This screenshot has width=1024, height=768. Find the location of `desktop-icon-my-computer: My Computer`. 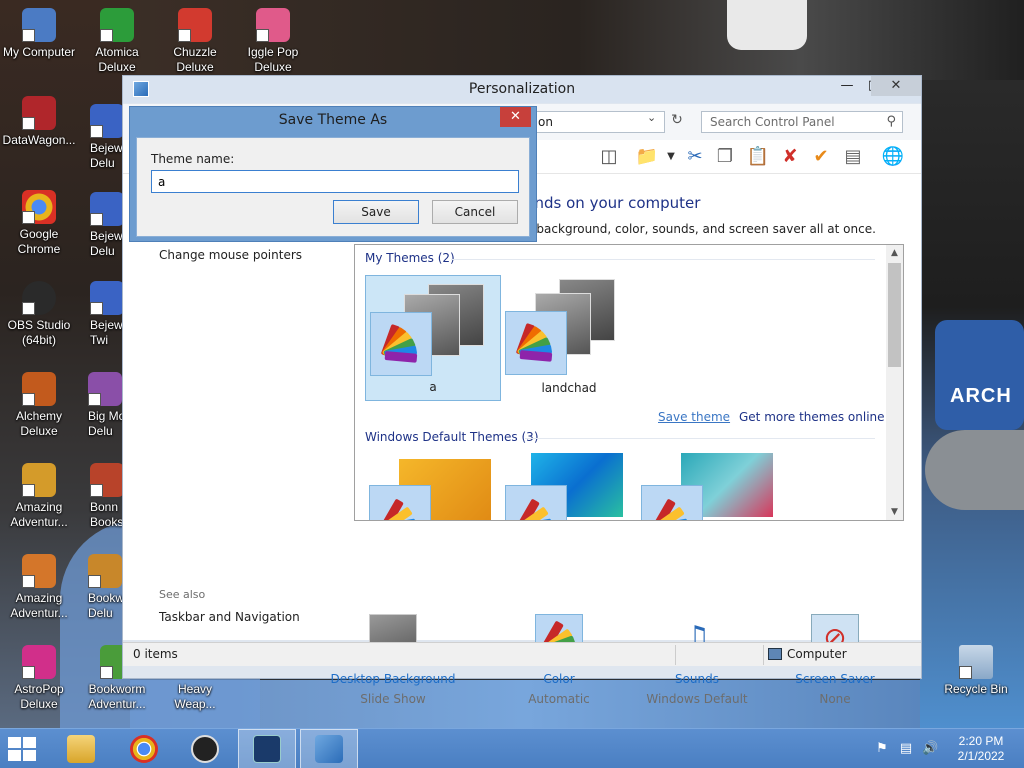

desktop-icon-my-computer: My Computer is located at coordinates (39, 34).